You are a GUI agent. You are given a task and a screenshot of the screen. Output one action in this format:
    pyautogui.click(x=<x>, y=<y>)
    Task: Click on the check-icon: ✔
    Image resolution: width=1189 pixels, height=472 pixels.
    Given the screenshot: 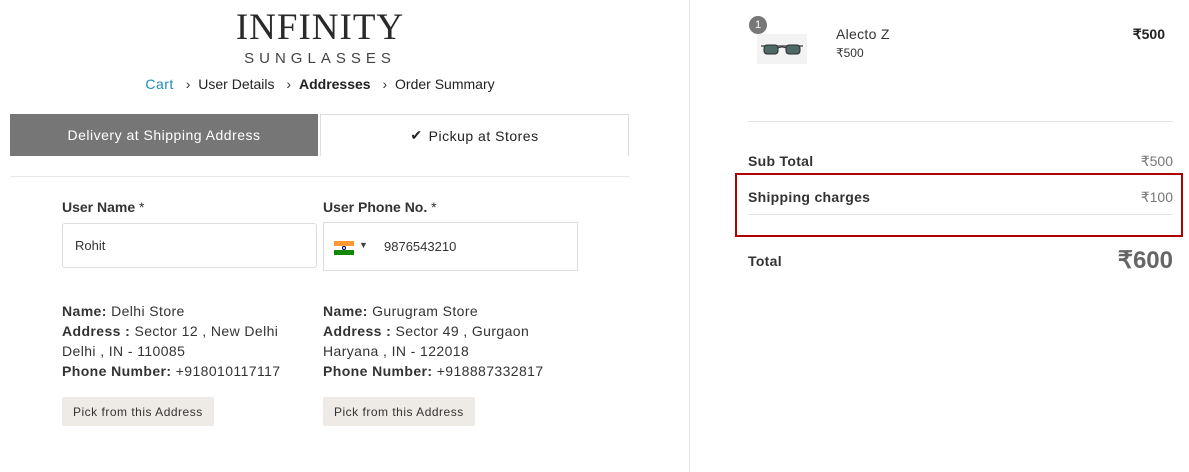 What is the action you would take?
    pyautogui.click(x=416, y=135)
    